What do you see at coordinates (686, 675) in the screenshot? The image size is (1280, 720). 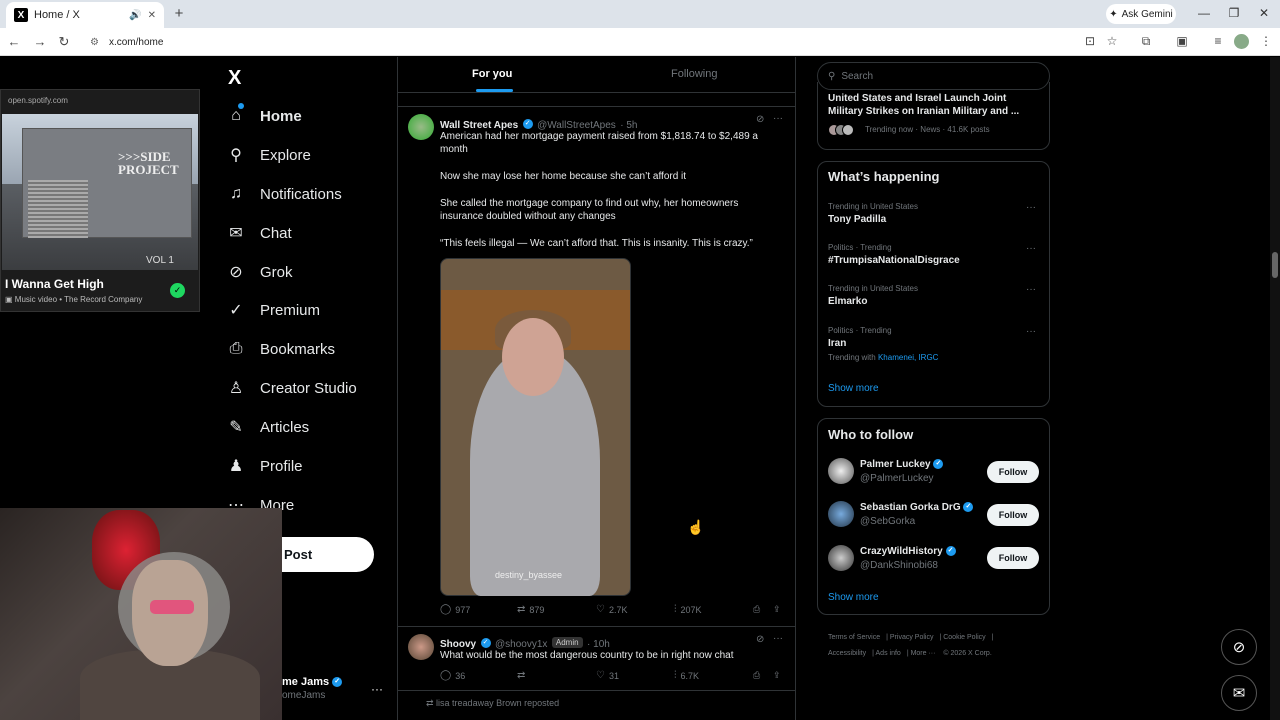 I see `views-button: ⫶ 6.7K` at bounding box center [686, 675].